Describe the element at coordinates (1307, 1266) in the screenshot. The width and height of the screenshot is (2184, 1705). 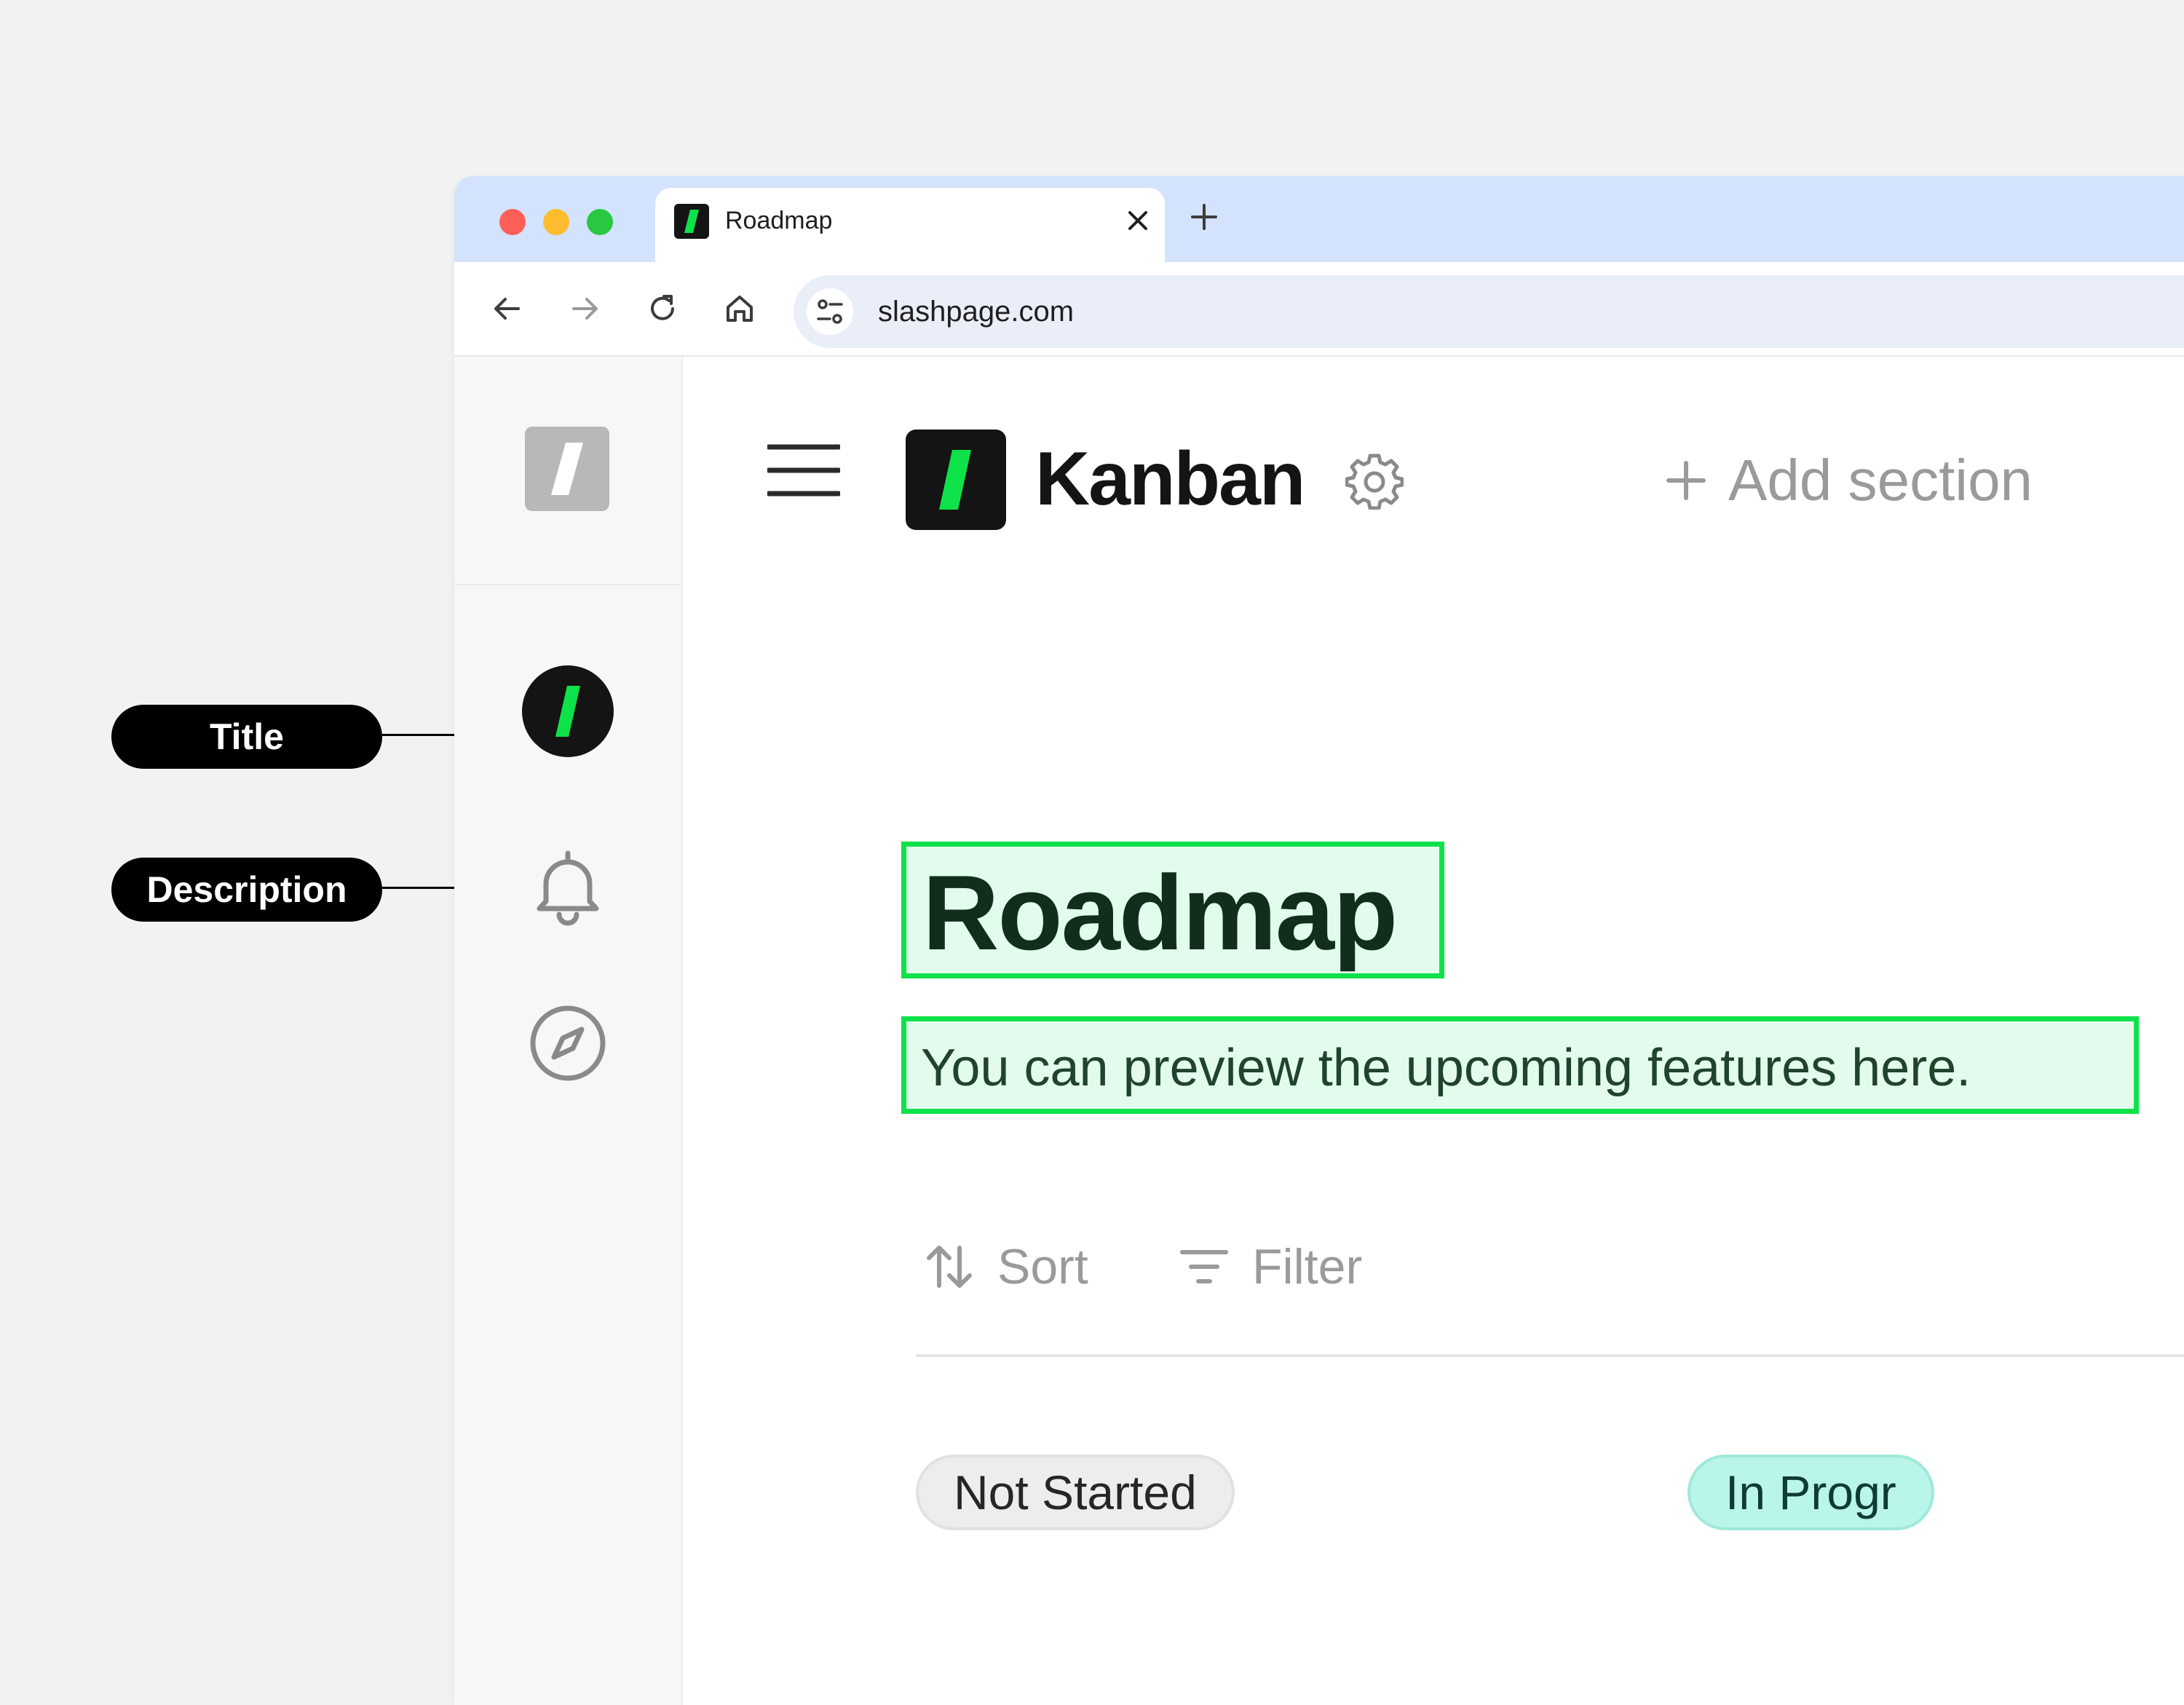
I see `filter-label: Filter` at that location.